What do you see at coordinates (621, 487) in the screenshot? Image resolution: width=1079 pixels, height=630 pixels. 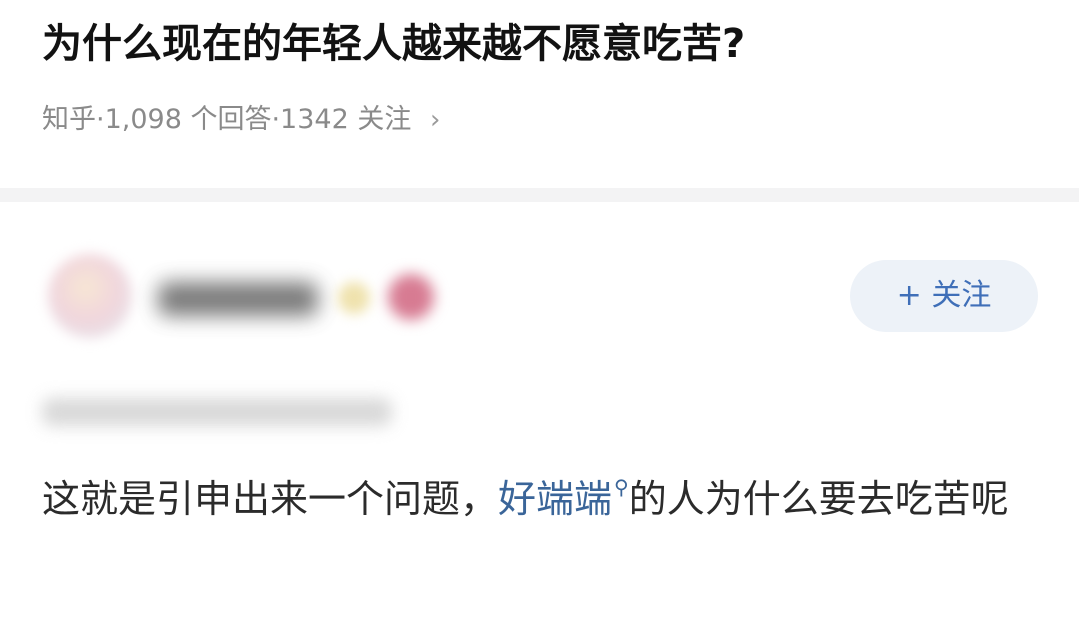 I see `search-icon: ⚲` at bounding box center [621, 487].